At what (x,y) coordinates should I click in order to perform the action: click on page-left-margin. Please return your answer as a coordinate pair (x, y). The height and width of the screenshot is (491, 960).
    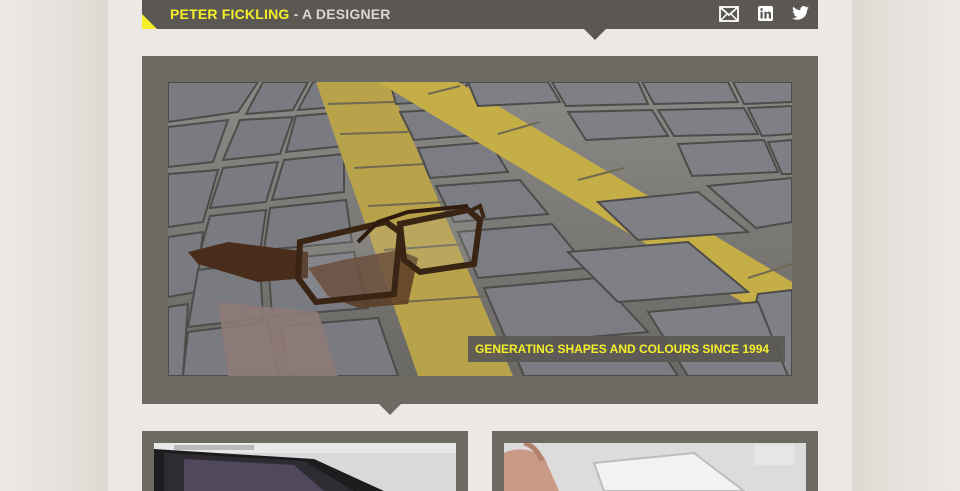
    Looking at the image, I should click on (54, 245).